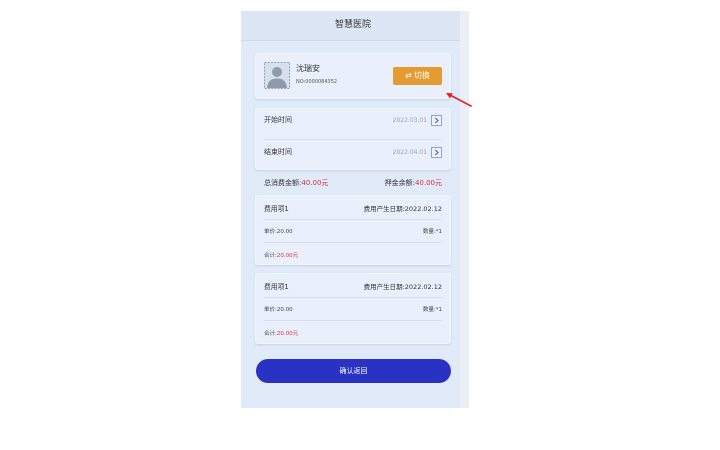  What do you see at coordinates (459, 100) in the screenshot?
I see `red-arrow-annotation` at bounding box center [459, 100].